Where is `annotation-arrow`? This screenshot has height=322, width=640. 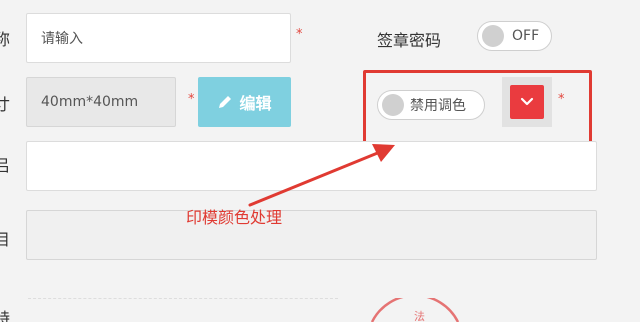 annotation-arrow is located at coordinates (321, 175).